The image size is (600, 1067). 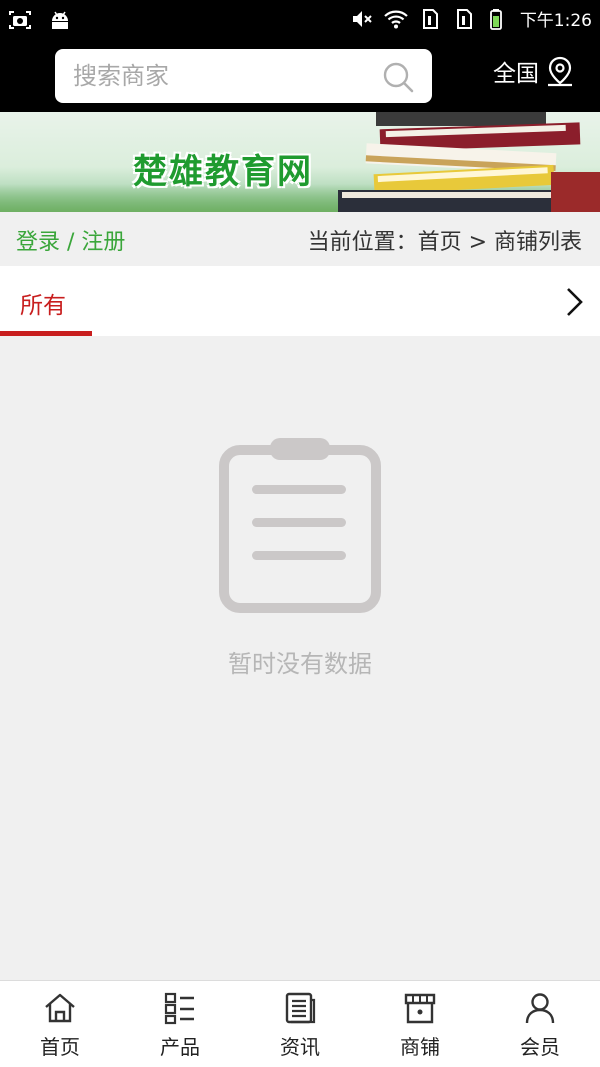 I want to click on search-input, so click(x=223, y=76).